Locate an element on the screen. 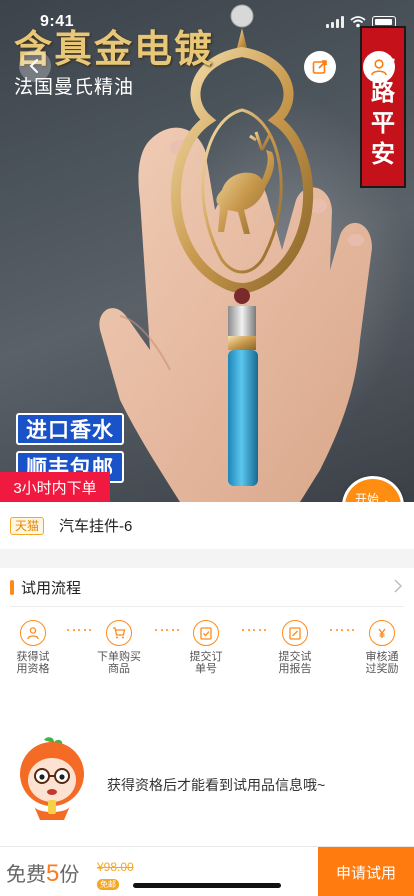 The image size is (414, 896). mascot-illustration is located at coordinates (52, 778).